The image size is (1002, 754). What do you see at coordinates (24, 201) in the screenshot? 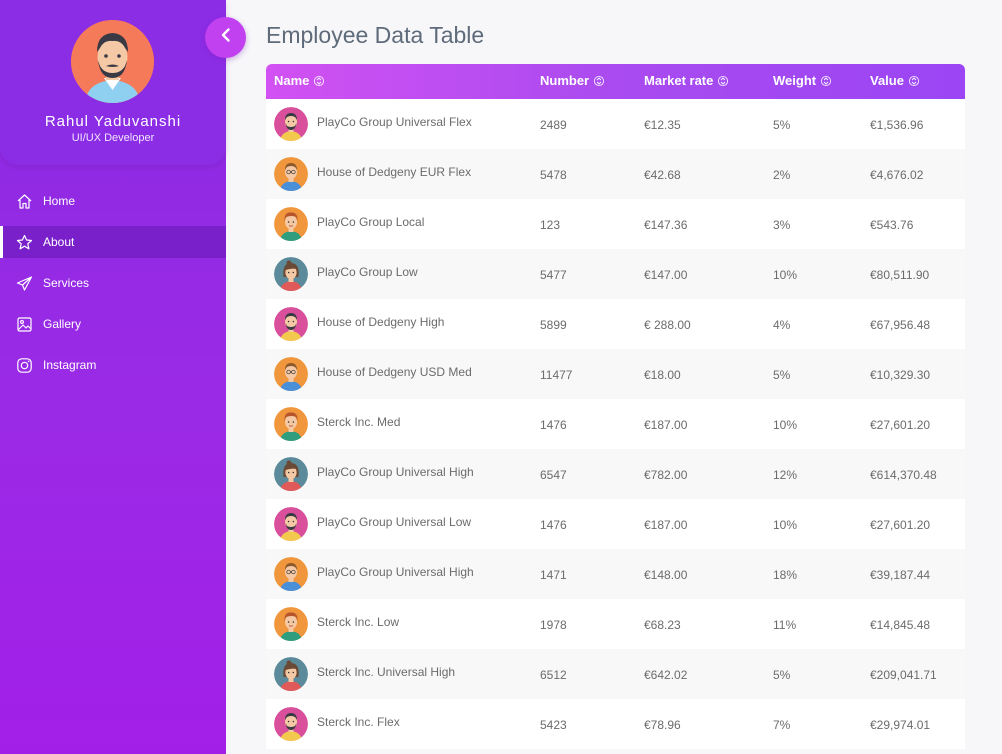
I see `home-icon` at bounding box center [24, 201].